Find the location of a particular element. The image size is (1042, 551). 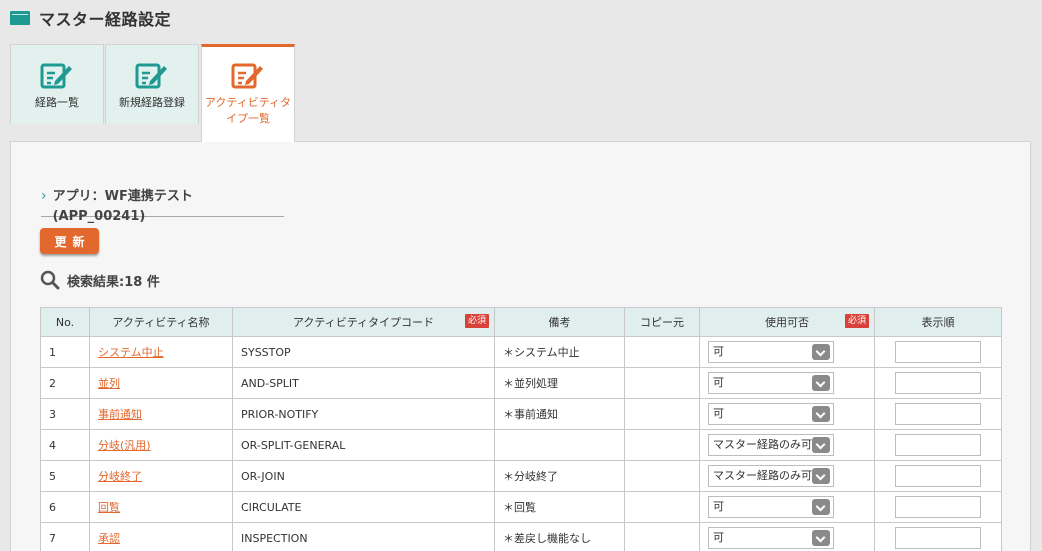

col-header-usable: 使用可否 必須 is located at coordinates (787, 322).